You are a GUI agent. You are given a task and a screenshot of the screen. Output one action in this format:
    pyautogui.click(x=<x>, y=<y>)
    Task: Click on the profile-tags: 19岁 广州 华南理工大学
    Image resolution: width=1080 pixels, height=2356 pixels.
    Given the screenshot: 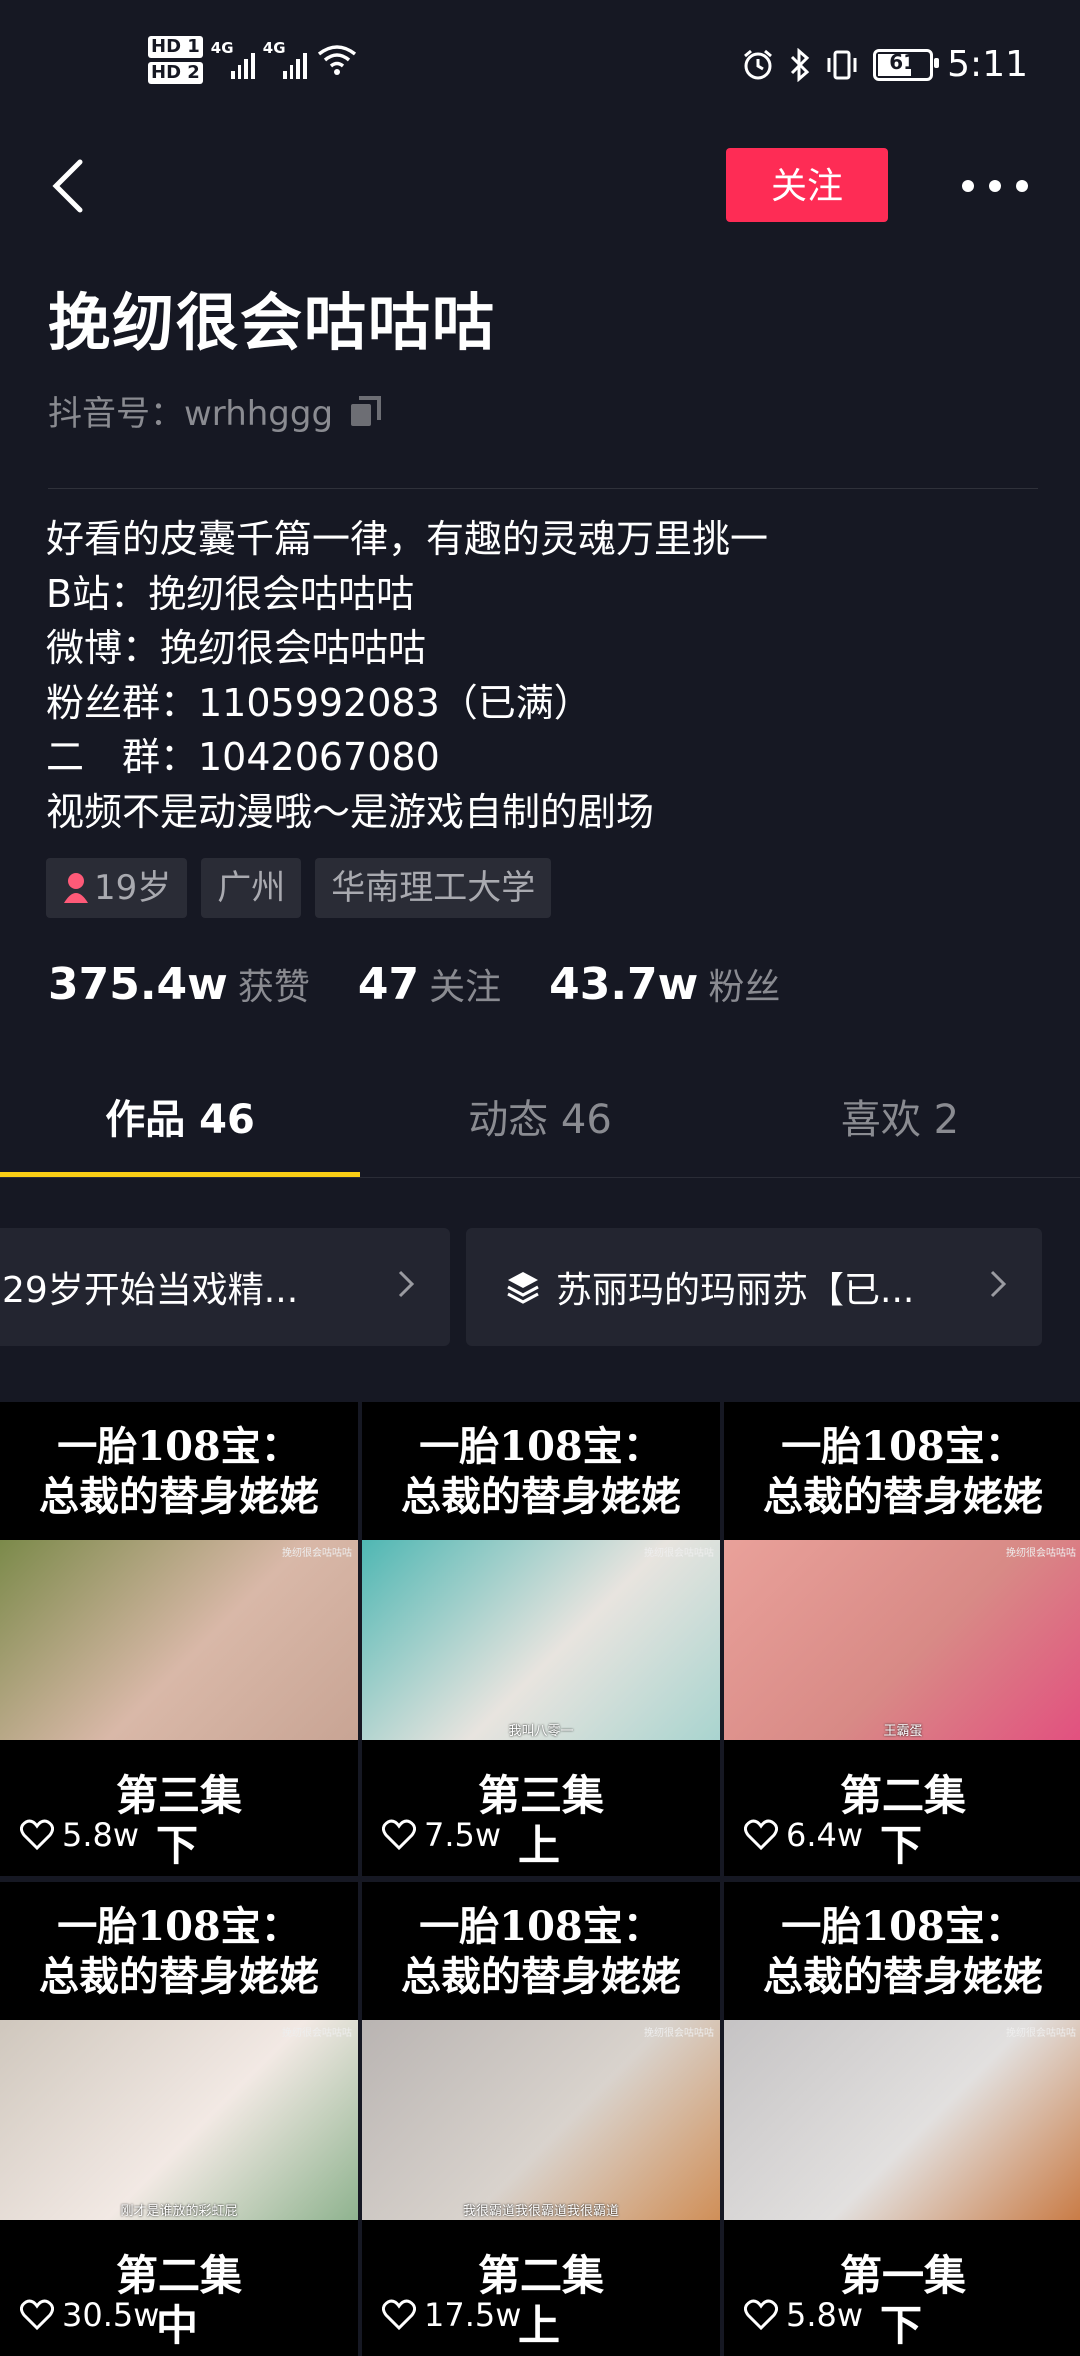 What is the action you would take?
    pyautogui.click(x=299, y=888)
    